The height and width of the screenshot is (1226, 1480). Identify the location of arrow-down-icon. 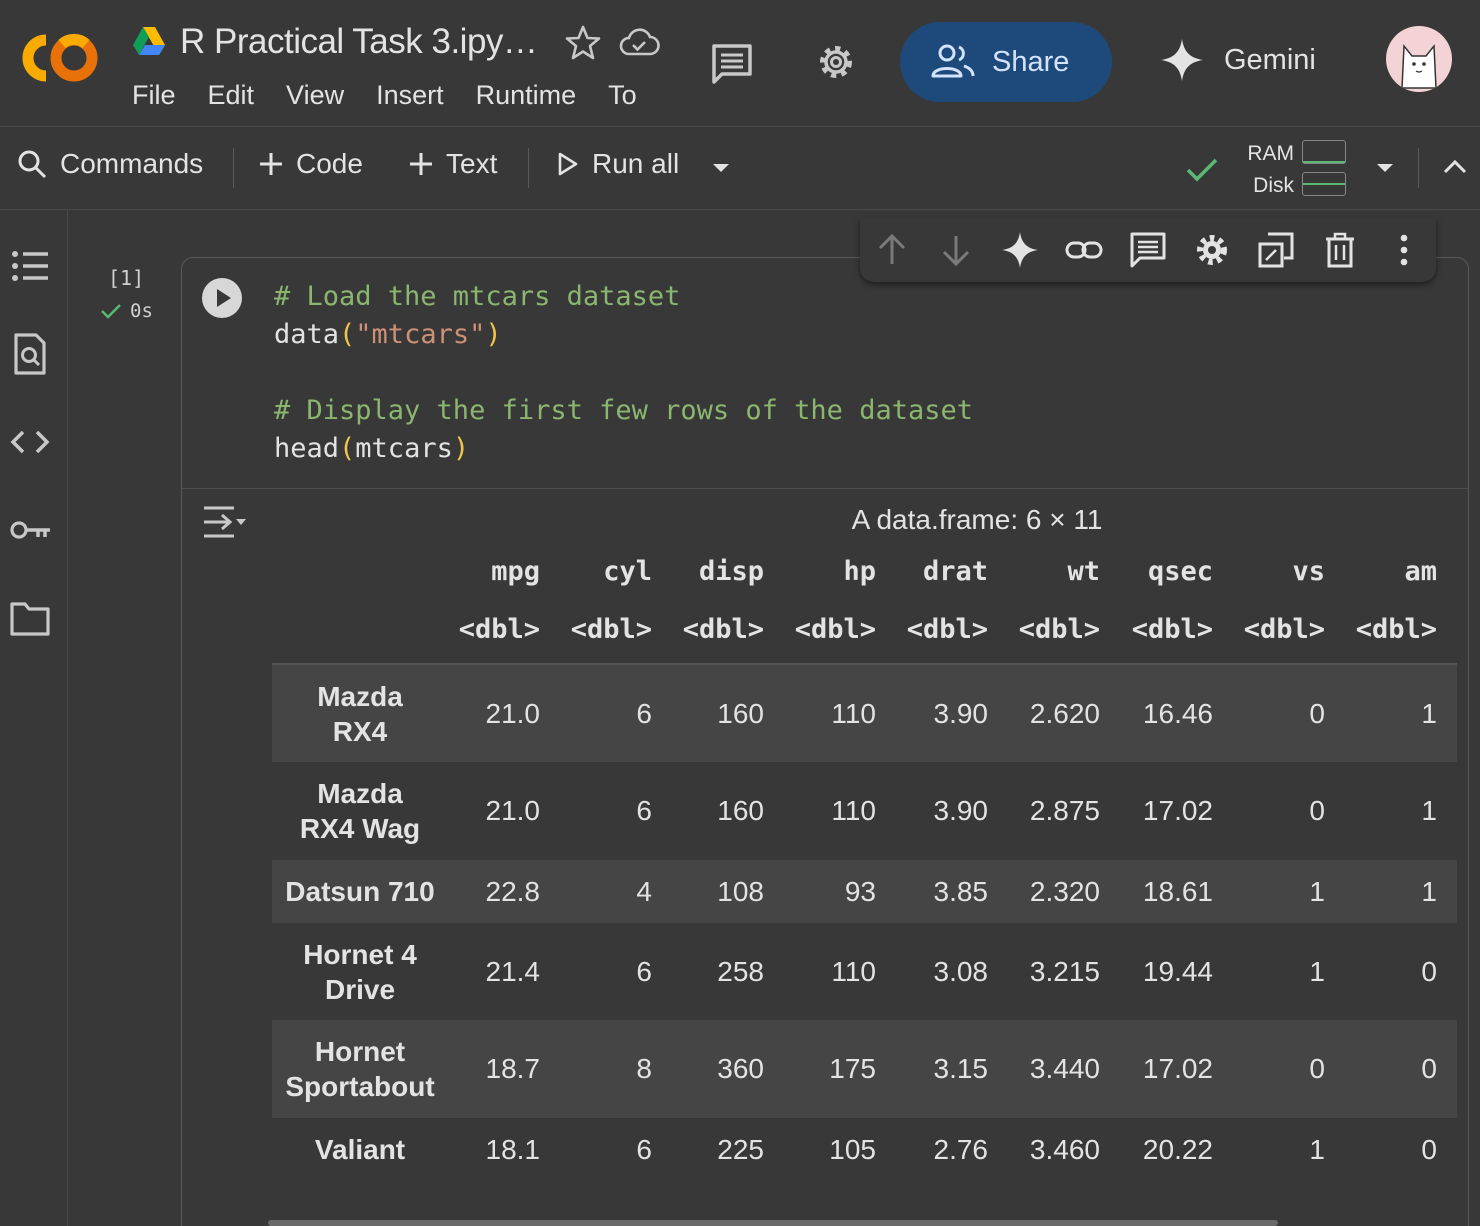
(956, 250).